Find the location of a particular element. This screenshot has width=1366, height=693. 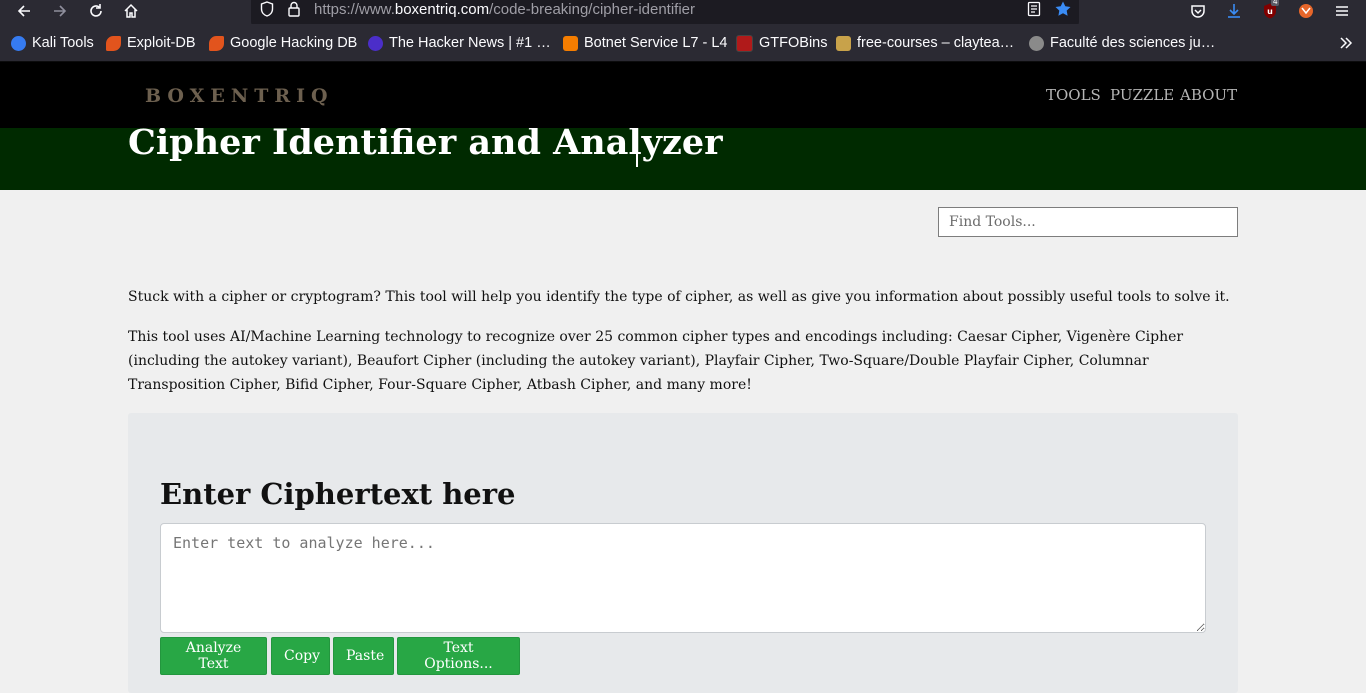

bookmark-label: Exploit-DB is located at coordinates (161, 43).